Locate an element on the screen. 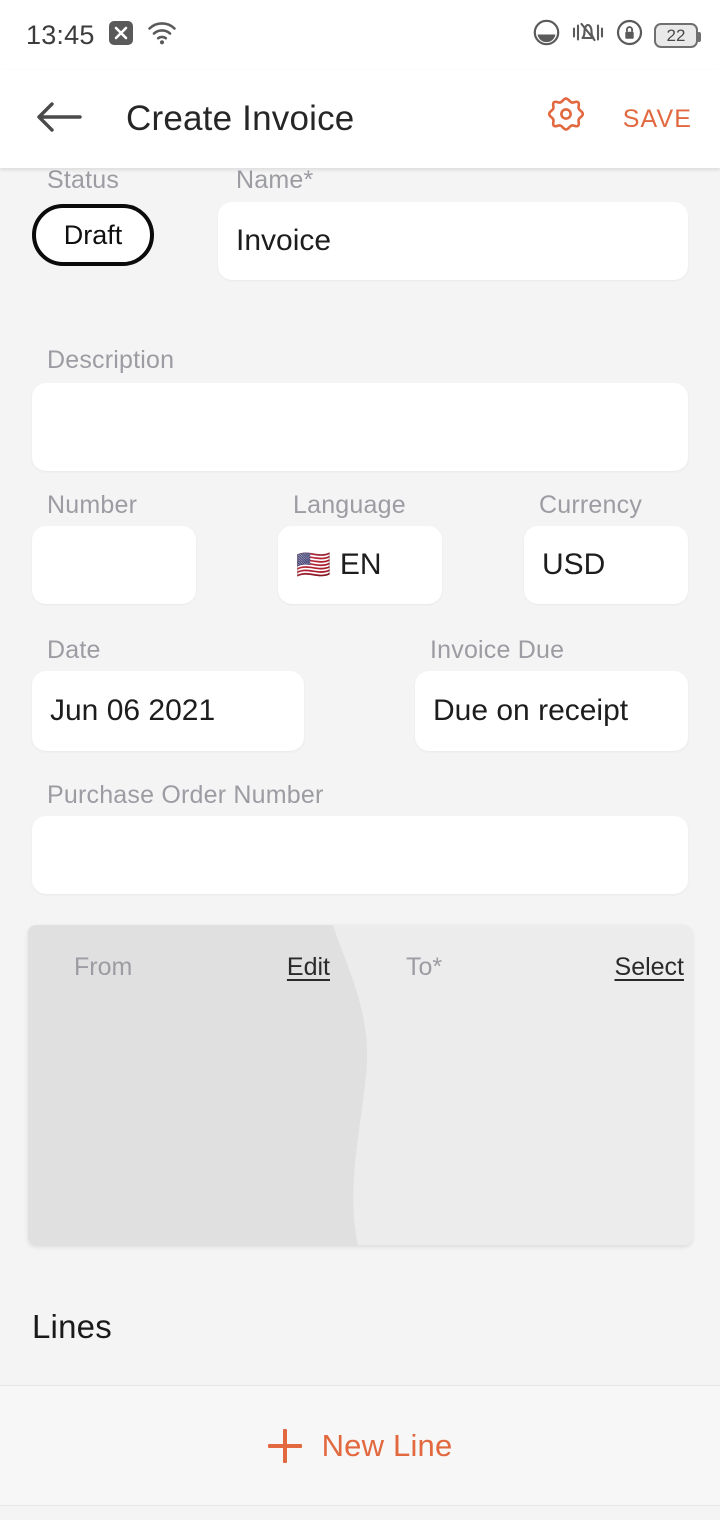  status-bar: 13:45 22 is located at coordinates (360, 35).